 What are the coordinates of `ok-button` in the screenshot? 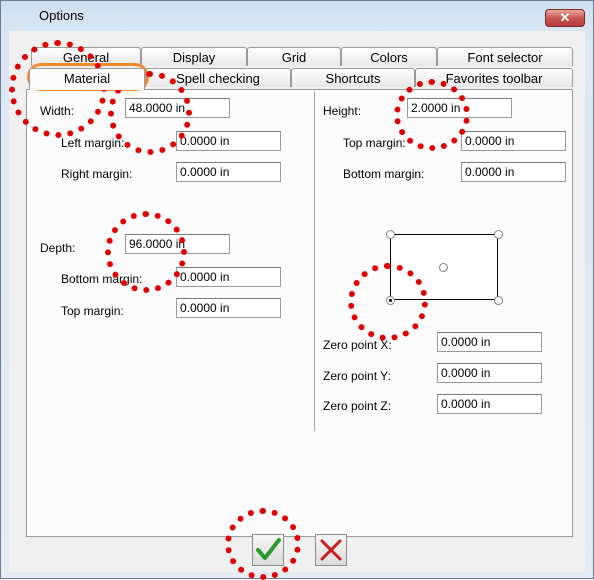 It's located at (268, 550).